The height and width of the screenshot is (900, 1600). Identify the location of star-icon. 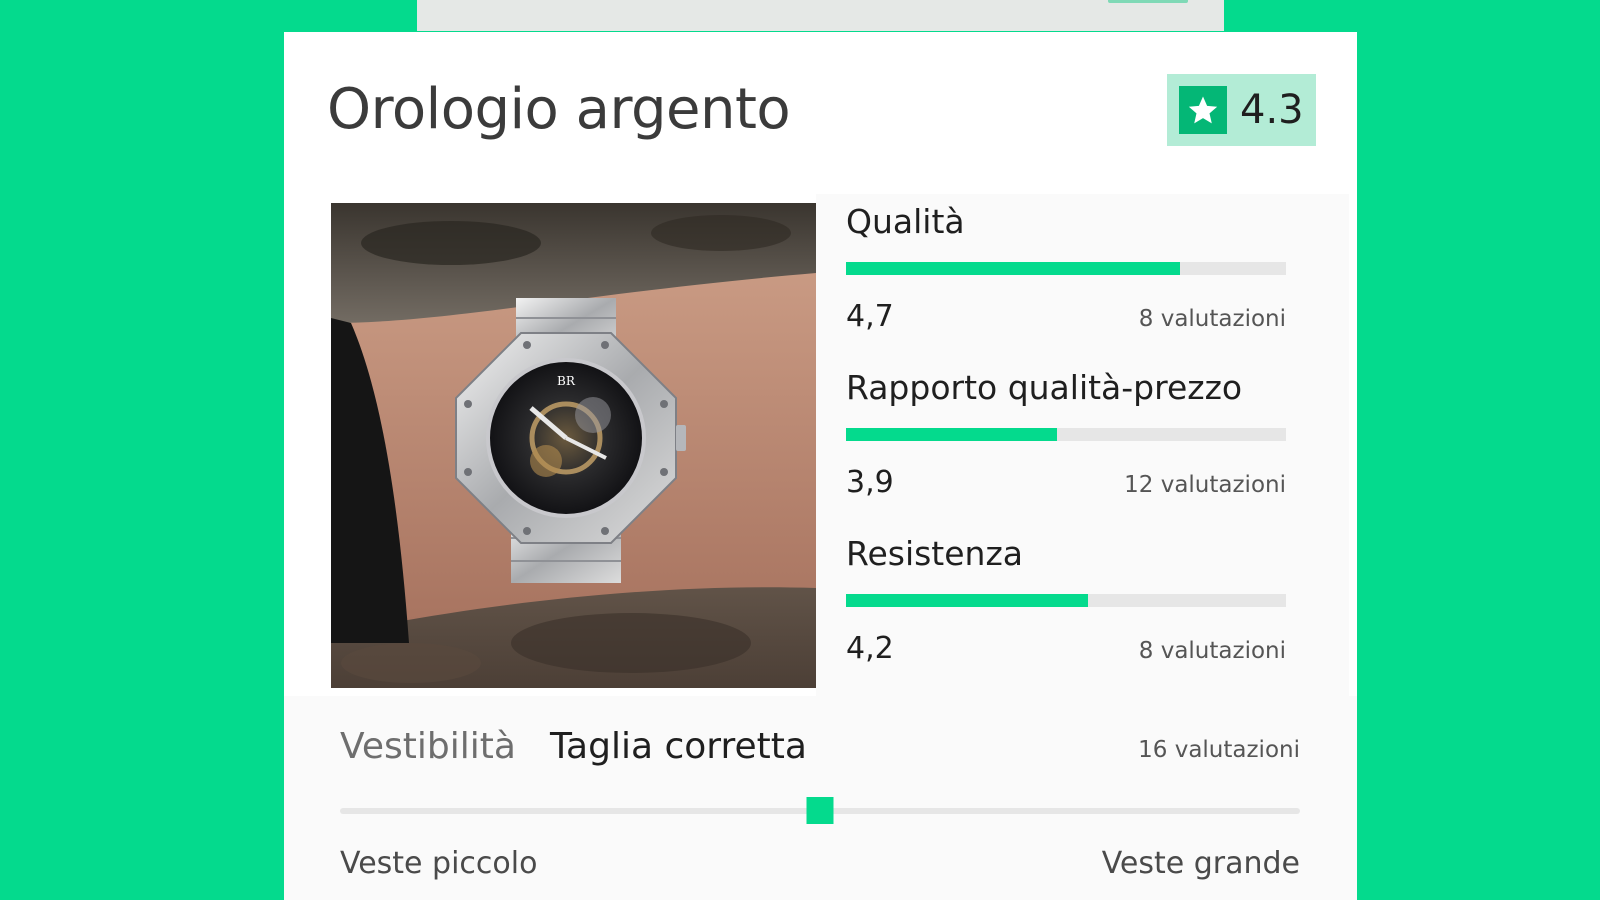
(1203, 110).